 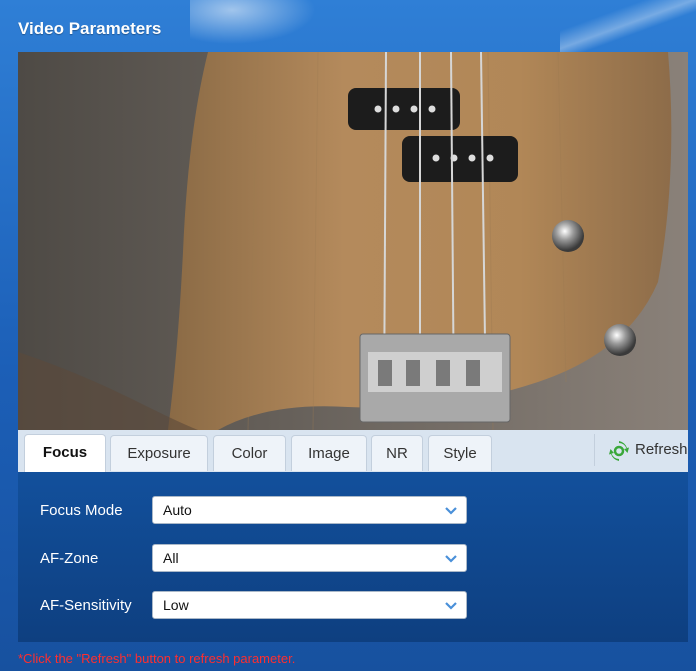 I want to click on af-zone-label: AF-Zone, so click(x=69, y=558).